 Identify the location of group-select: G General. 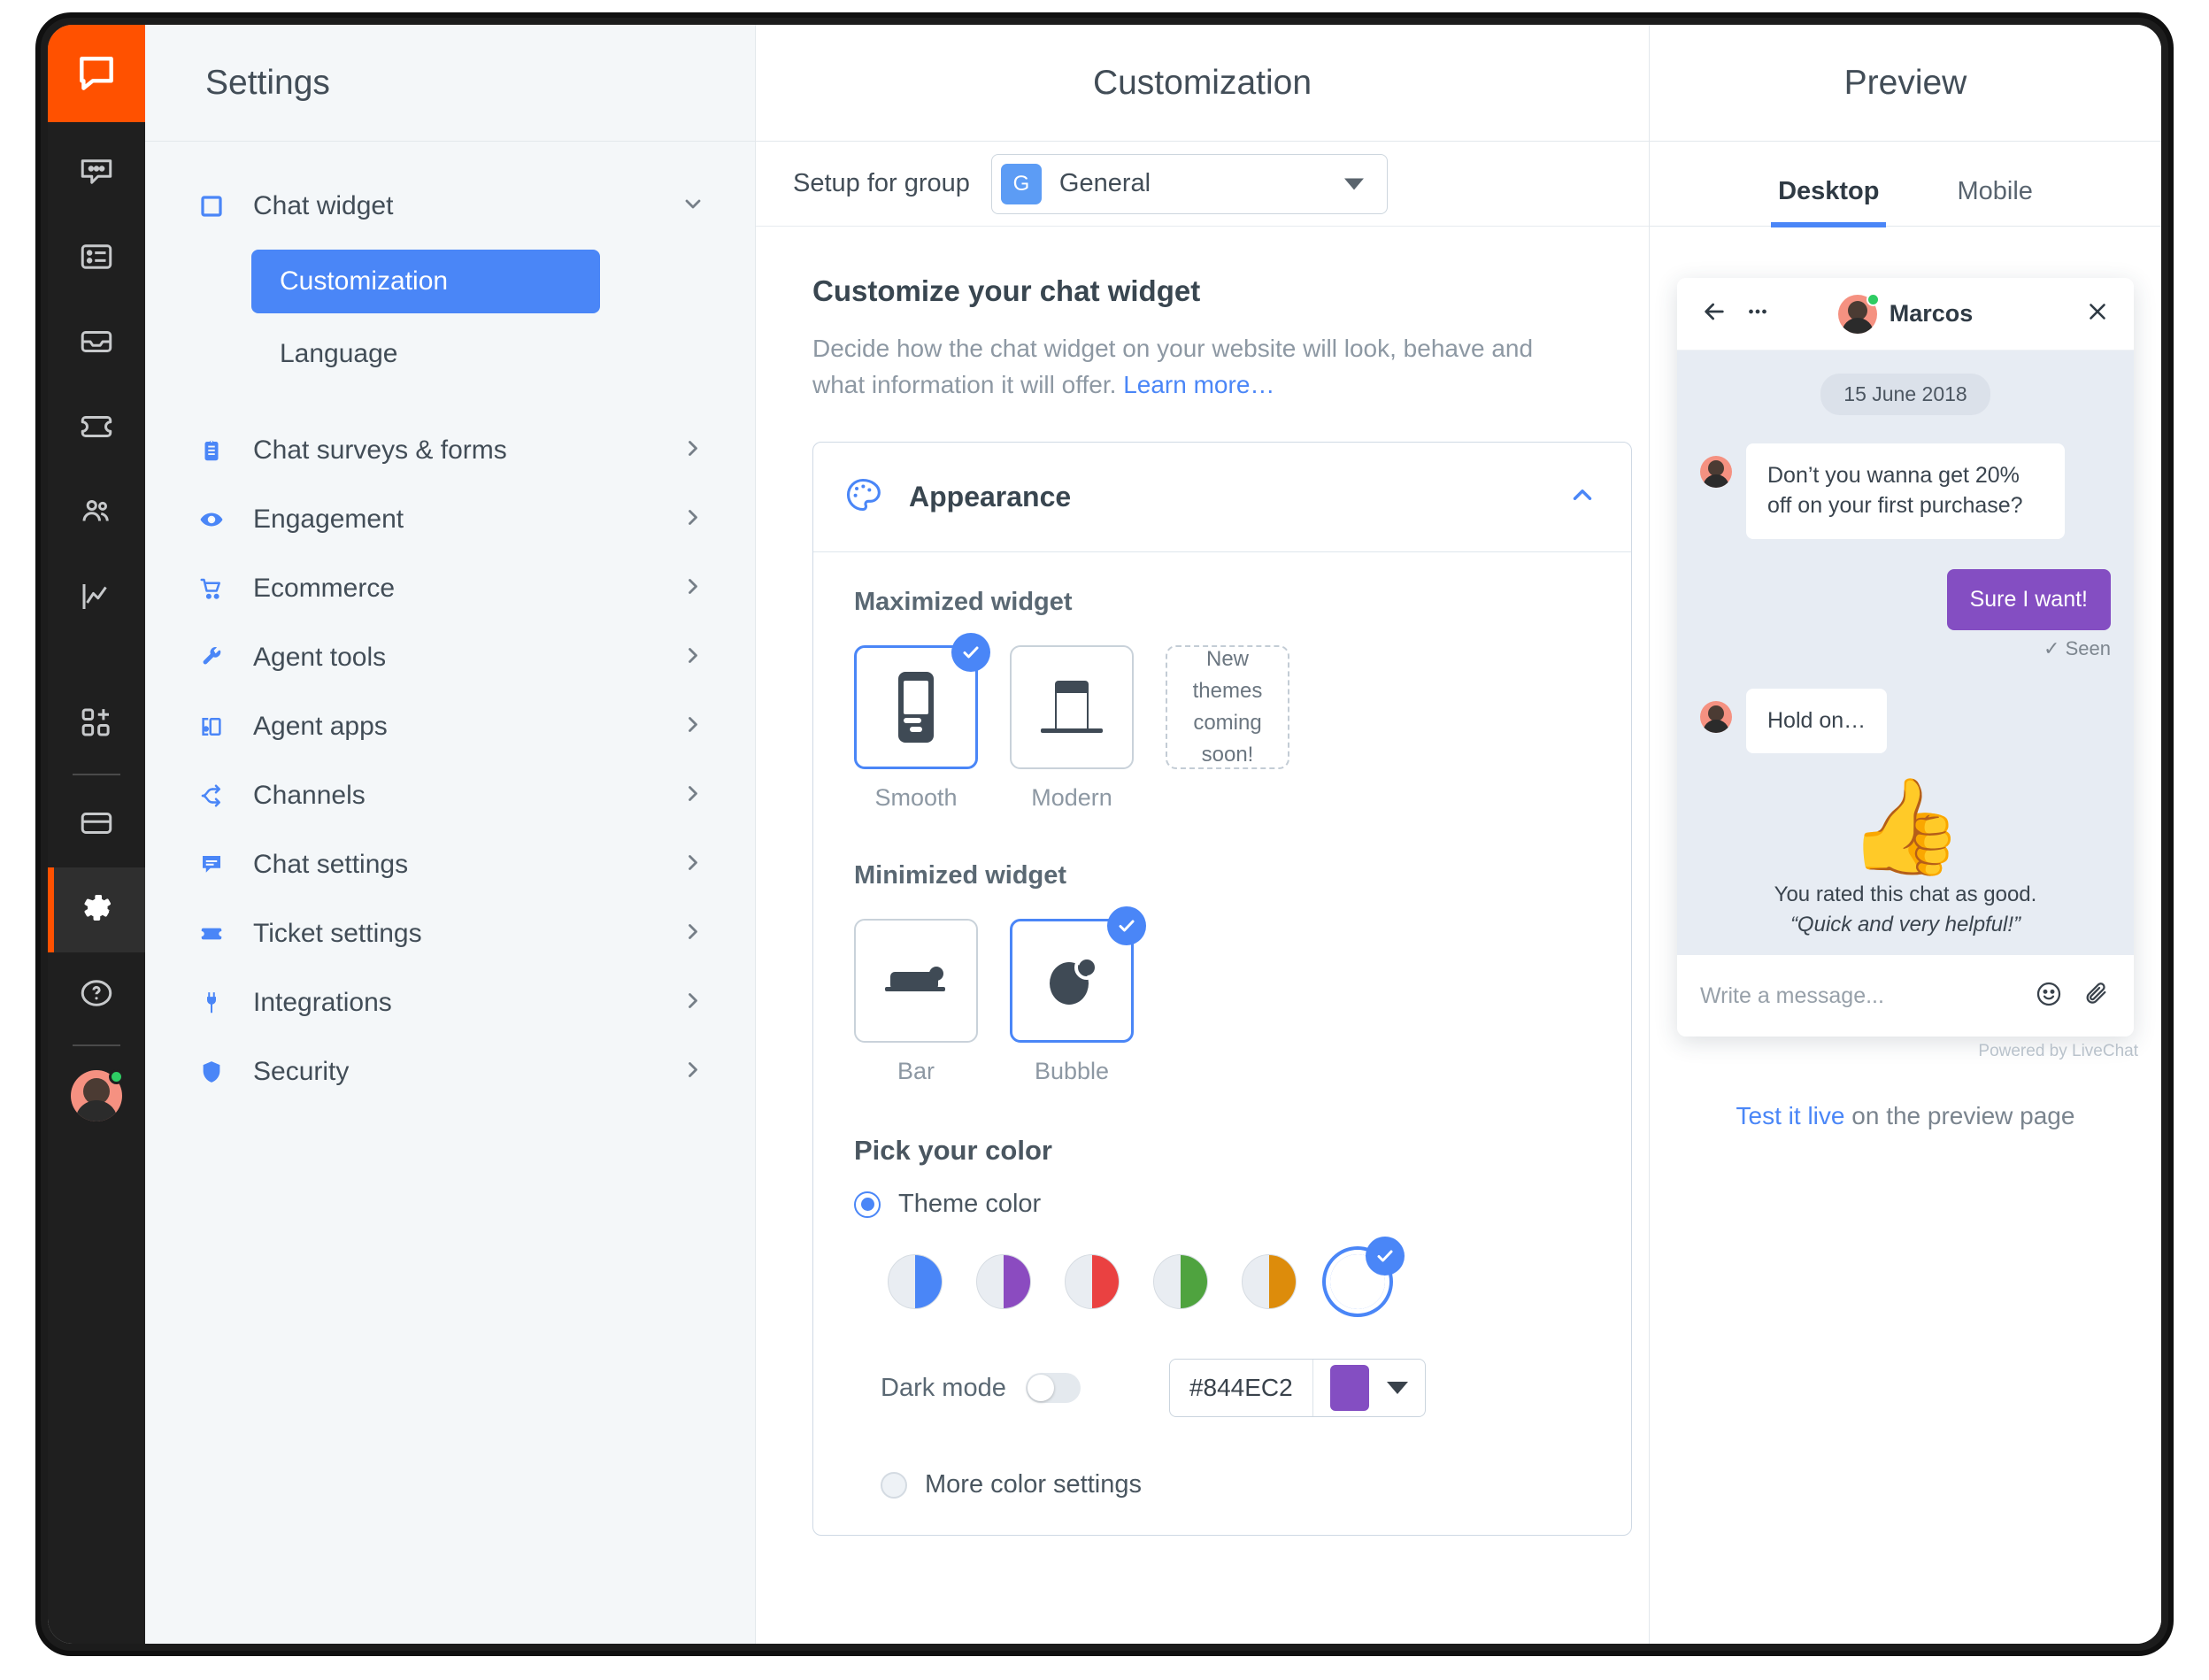
(1189, 183).